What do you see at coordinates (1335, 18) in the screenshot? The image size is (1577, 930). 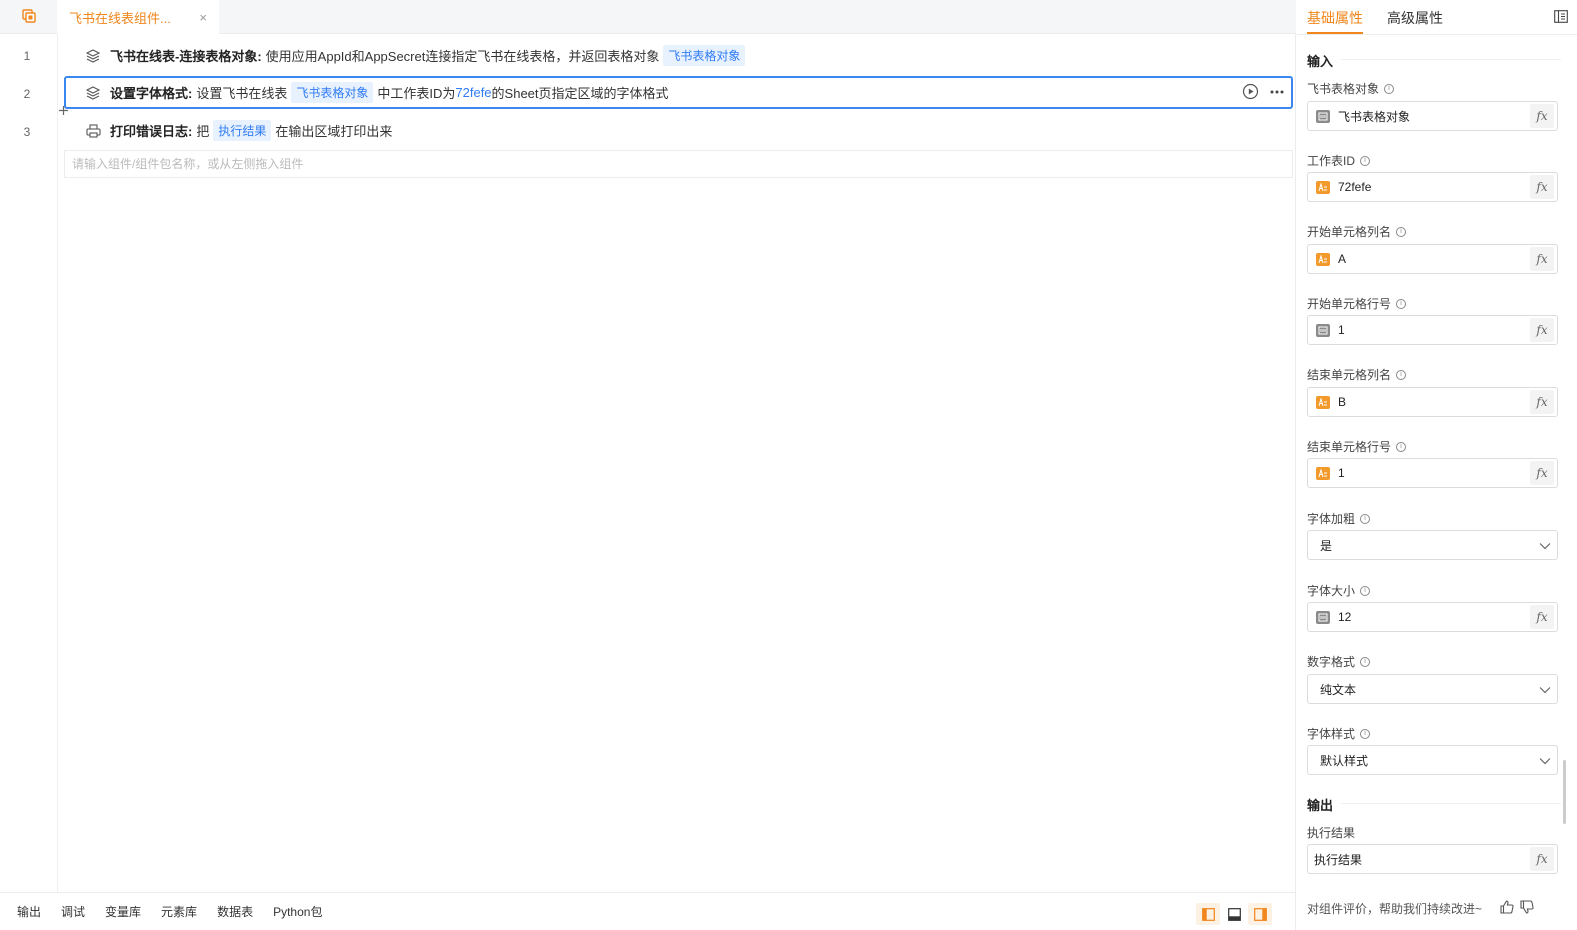 I see `tab-basic-properties: 基础属性` at bounding box center [1335, 18].